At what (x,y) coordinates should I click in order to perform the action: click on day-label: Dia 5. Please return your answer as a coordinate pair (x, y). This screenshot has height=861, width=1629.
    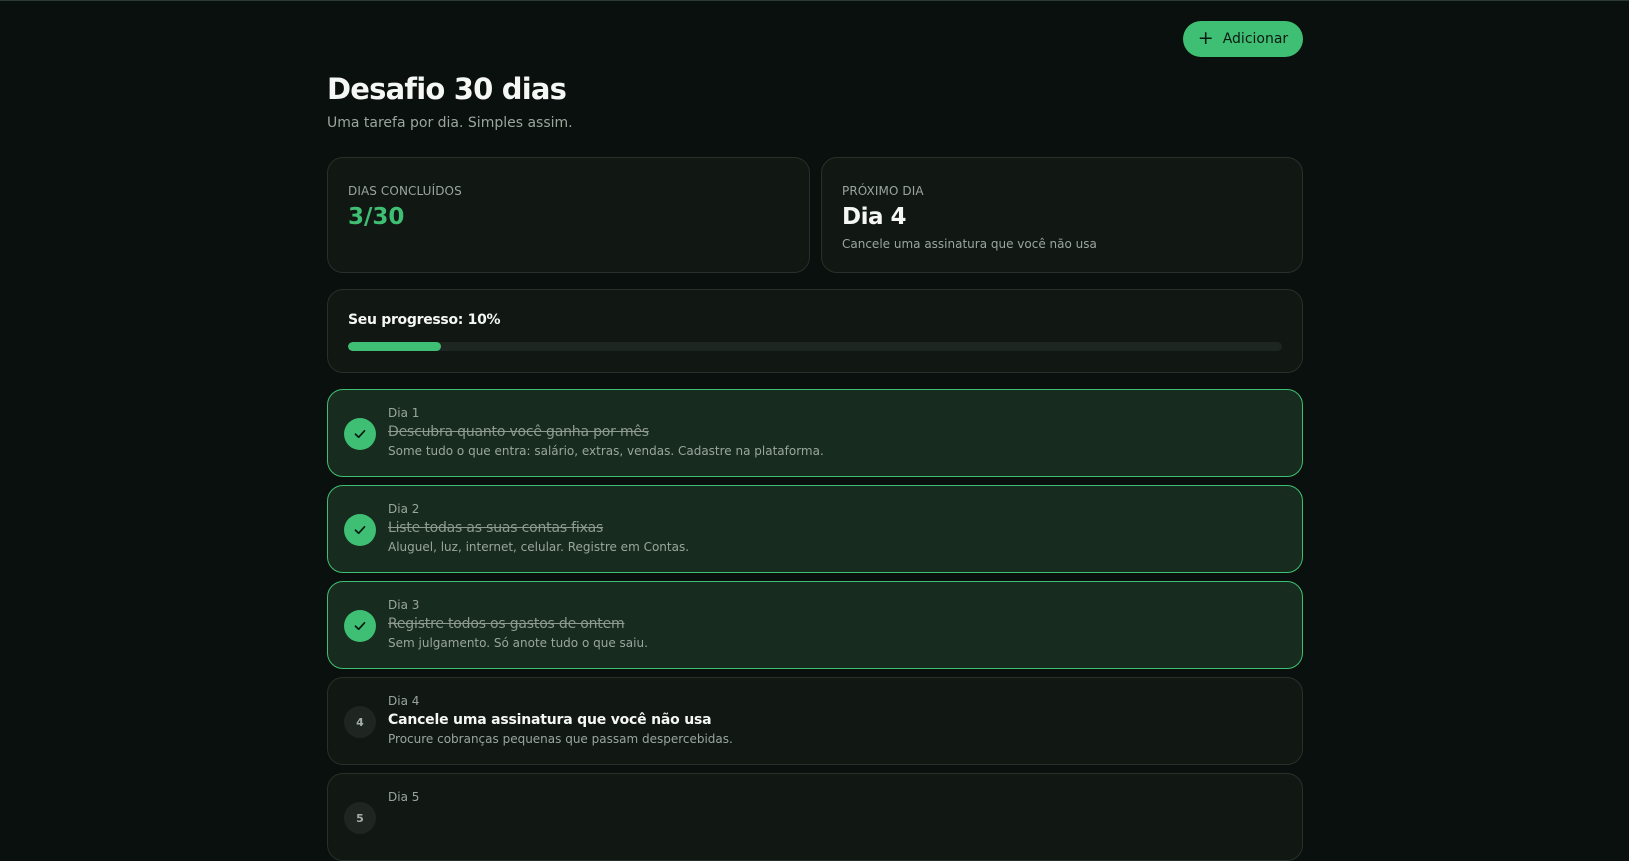
    Looking at the image, I should click on (404, 797).